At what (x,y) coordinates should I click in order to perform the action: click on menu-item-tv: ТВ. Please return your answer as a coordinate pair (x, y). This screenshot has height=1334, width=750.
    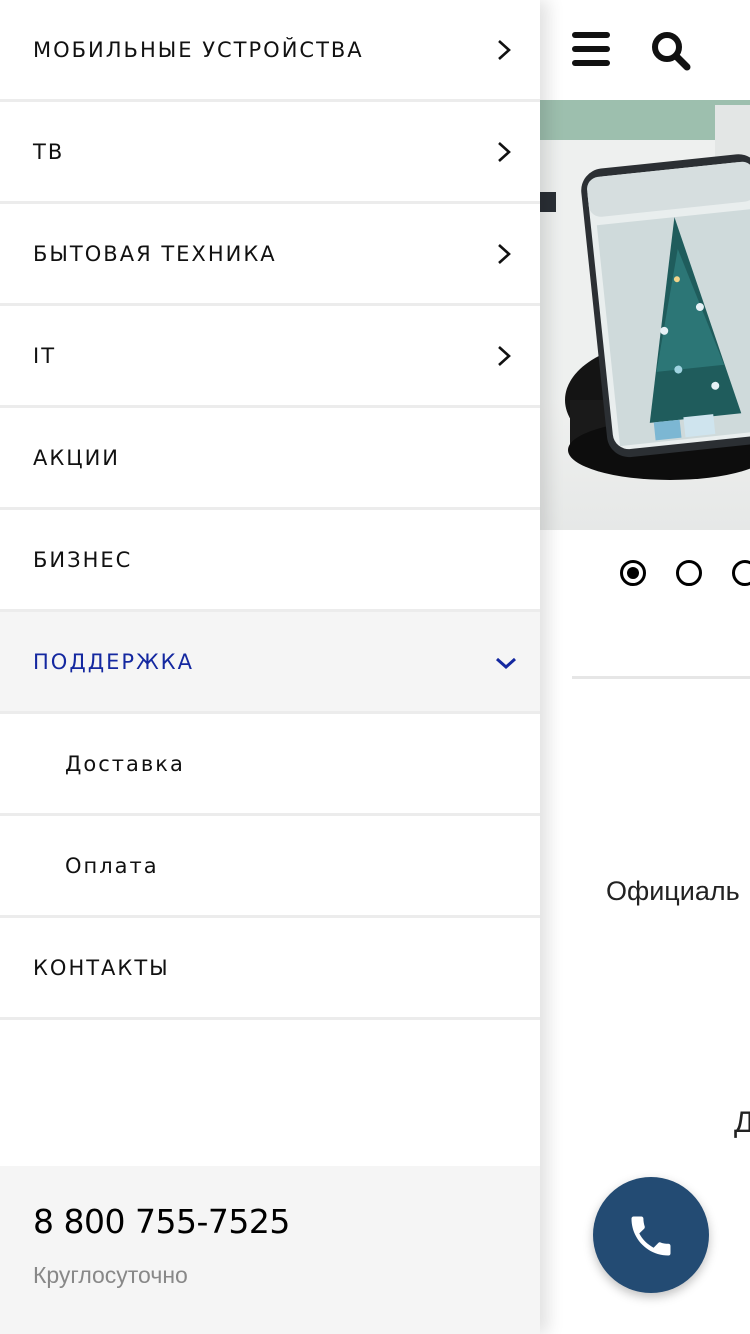
    Looking at the image, I should click on (270, 153).